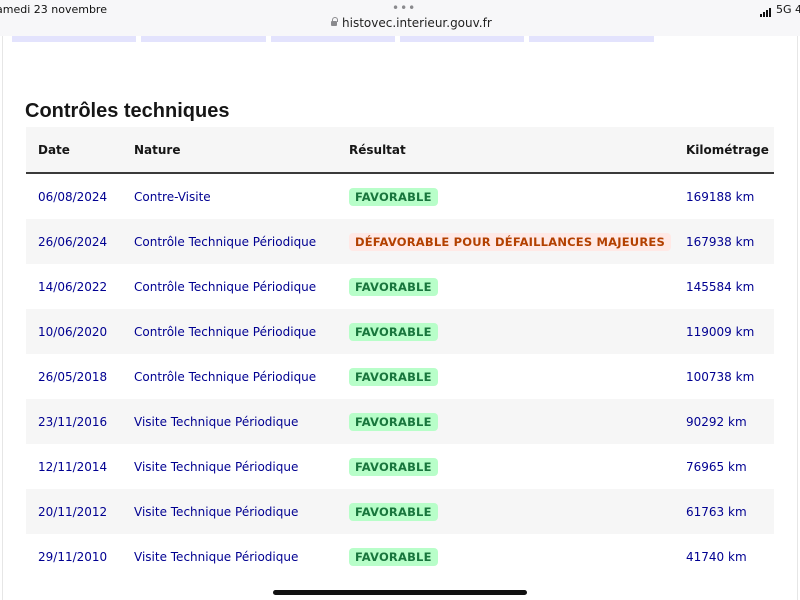 This screenshot has width=800, height=600. What do you see at coordinates (720, 241) in the screenshot?
I see `cell-mileage: 167938 km` at bounding box center [720, 241].